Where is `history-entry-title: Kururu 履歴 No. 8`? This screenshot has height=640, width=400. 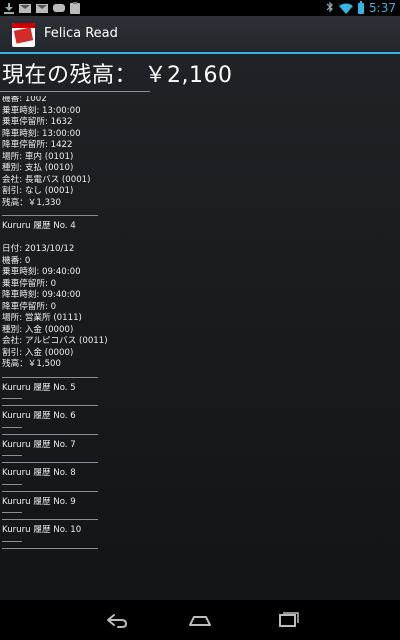 history-entry-title: Kururu 履歴 No. 8 is located at coordinates (39, 473).